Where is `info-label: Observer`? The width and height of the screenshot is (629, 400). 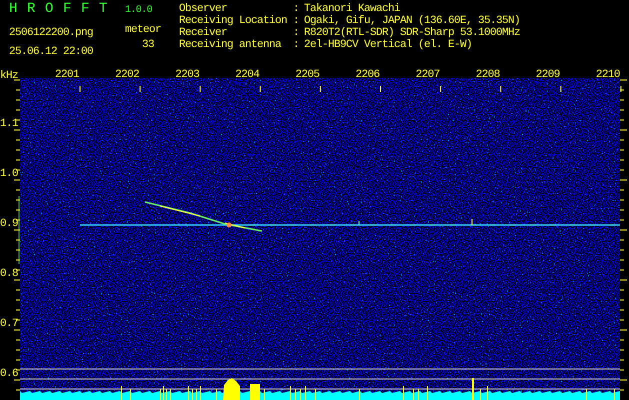 info-label: Observer is located at coordinates (203, 9).